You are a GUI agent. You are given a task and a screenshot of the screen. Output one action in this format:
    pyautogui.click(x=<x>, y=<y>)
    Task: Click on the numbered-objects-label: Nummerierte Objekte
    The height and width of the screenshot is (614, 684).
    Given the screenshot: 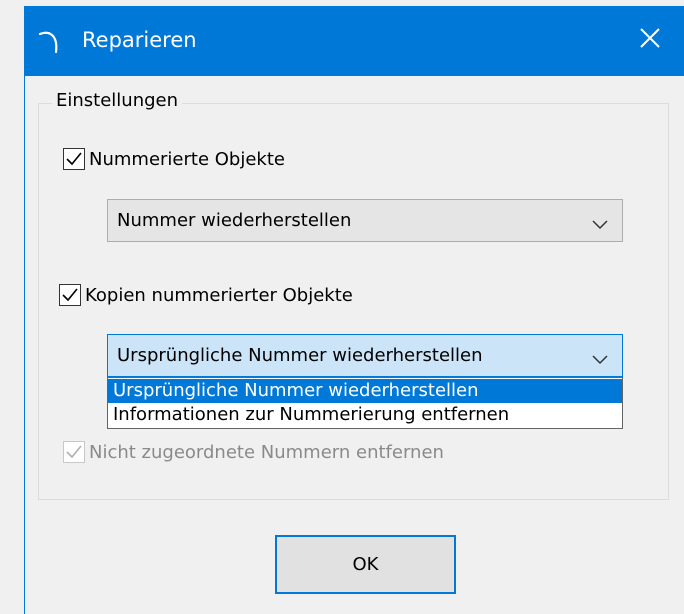 What is the action you would take?
    pyautogui.click(x=187, y=159)
    